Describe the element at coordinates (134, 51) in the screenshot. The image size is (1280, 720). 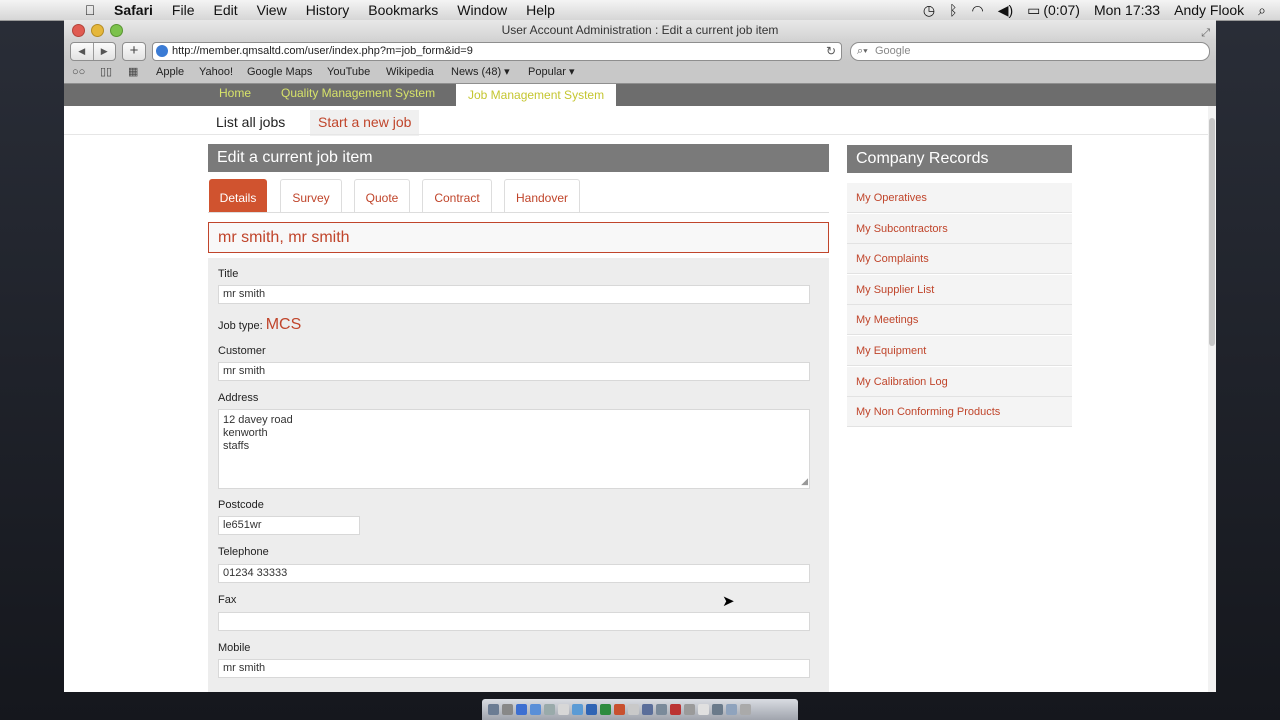
I see `add-bookmark-button: +` at that location.